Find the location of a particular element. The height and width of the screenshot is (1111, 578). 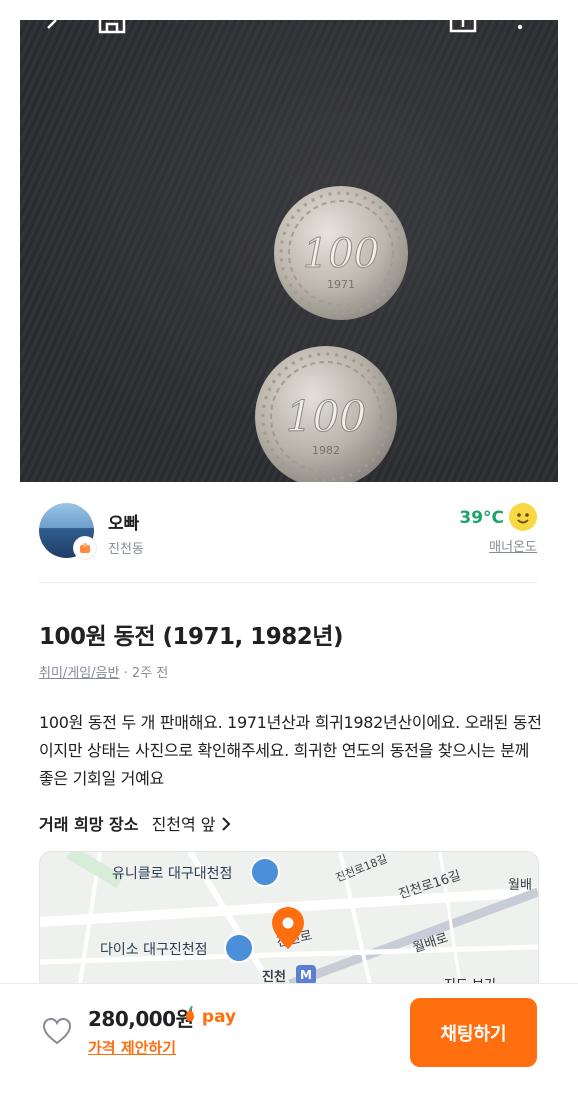

coin-1971-year: 1971 is located at coordinates (341, 284).